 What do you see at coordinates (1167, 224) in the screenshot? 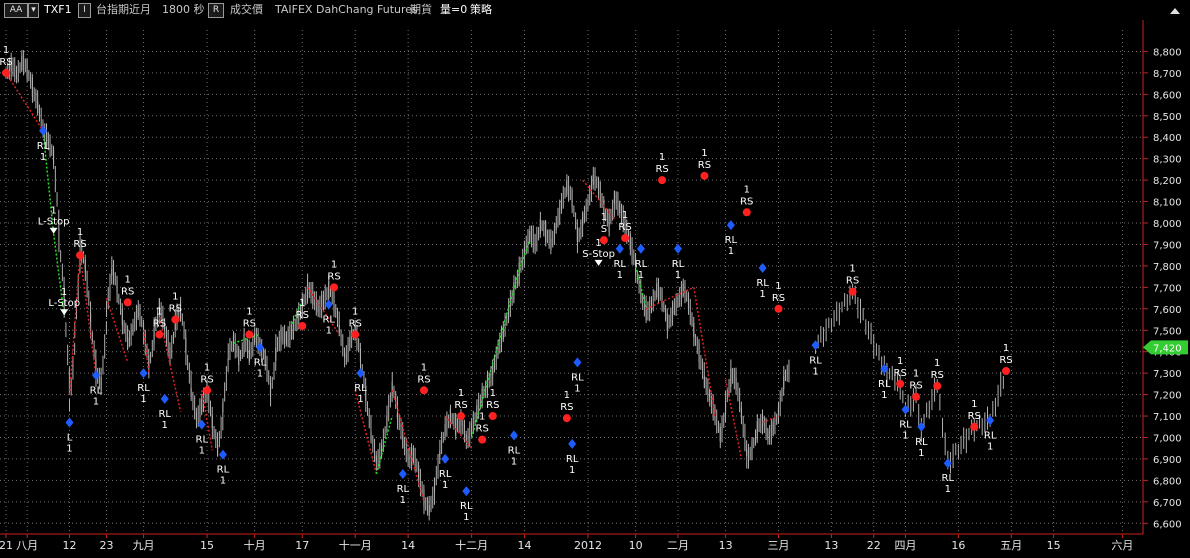
I see `y-tick-label: 8,000` at bounding box center [1167, 224].